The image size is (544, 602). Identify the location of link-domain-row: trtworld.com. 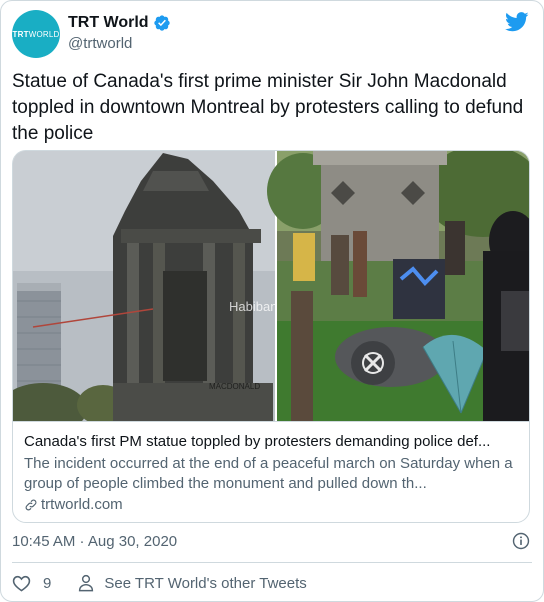
(272, 505).